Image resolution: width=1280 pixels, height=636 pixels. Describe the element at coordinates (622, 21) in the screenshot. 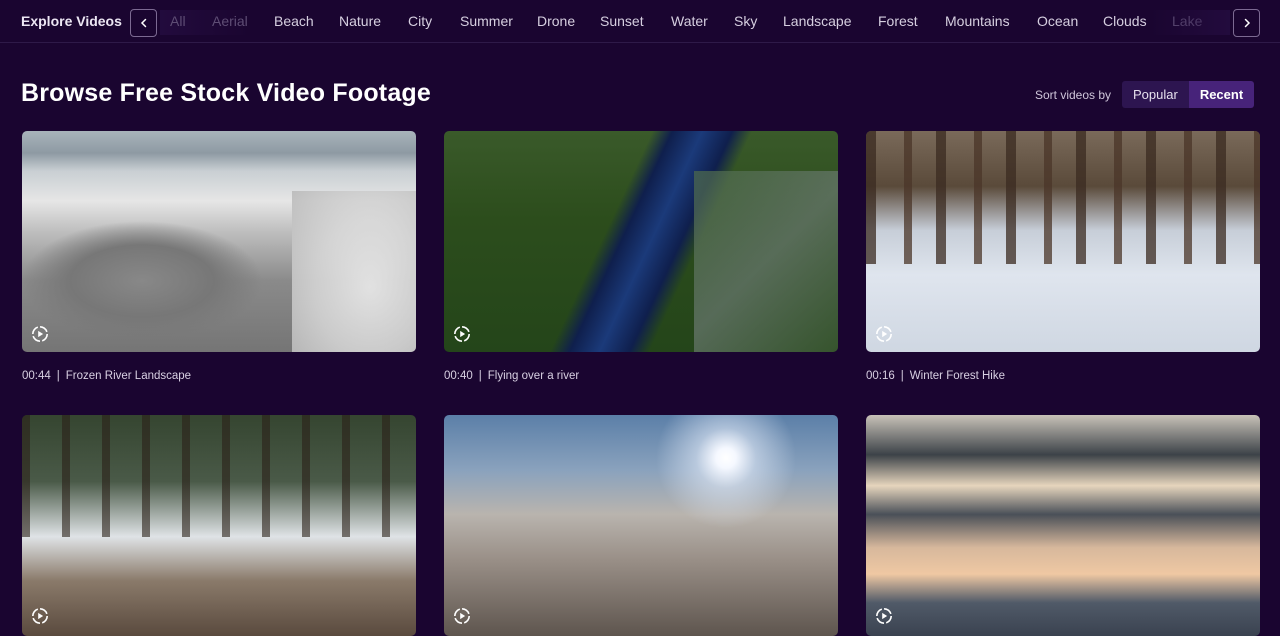

I see `category-tag-sunset: Sunset` at that location.